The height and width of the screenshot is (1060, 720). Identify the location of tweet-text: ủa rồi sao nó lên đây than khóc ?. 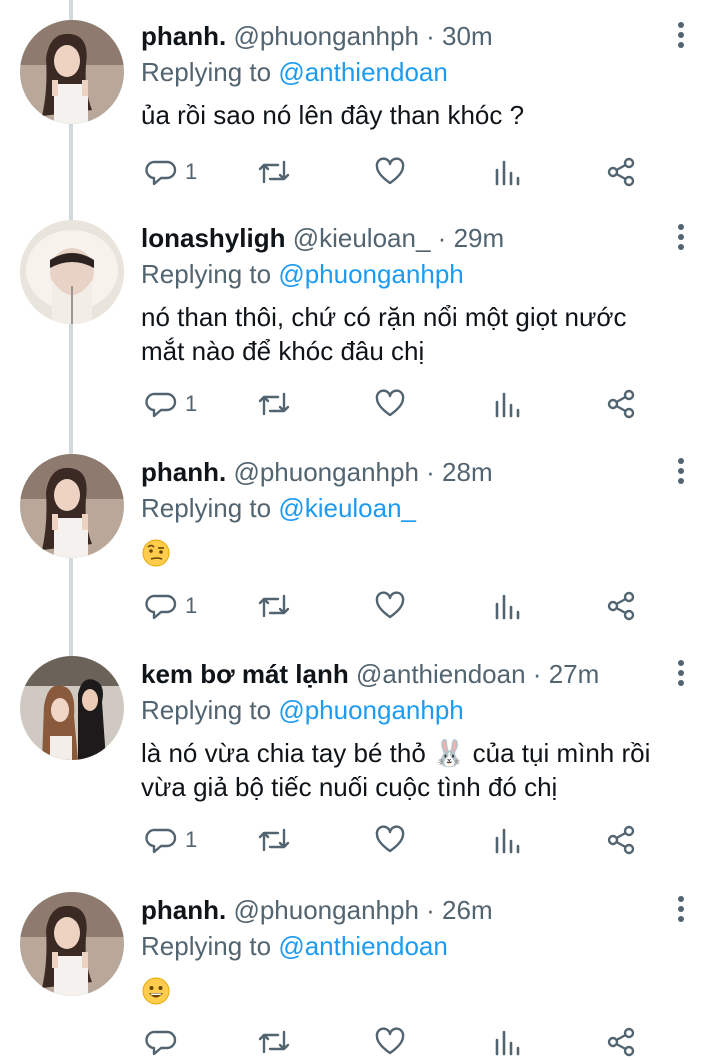
(405, 115).